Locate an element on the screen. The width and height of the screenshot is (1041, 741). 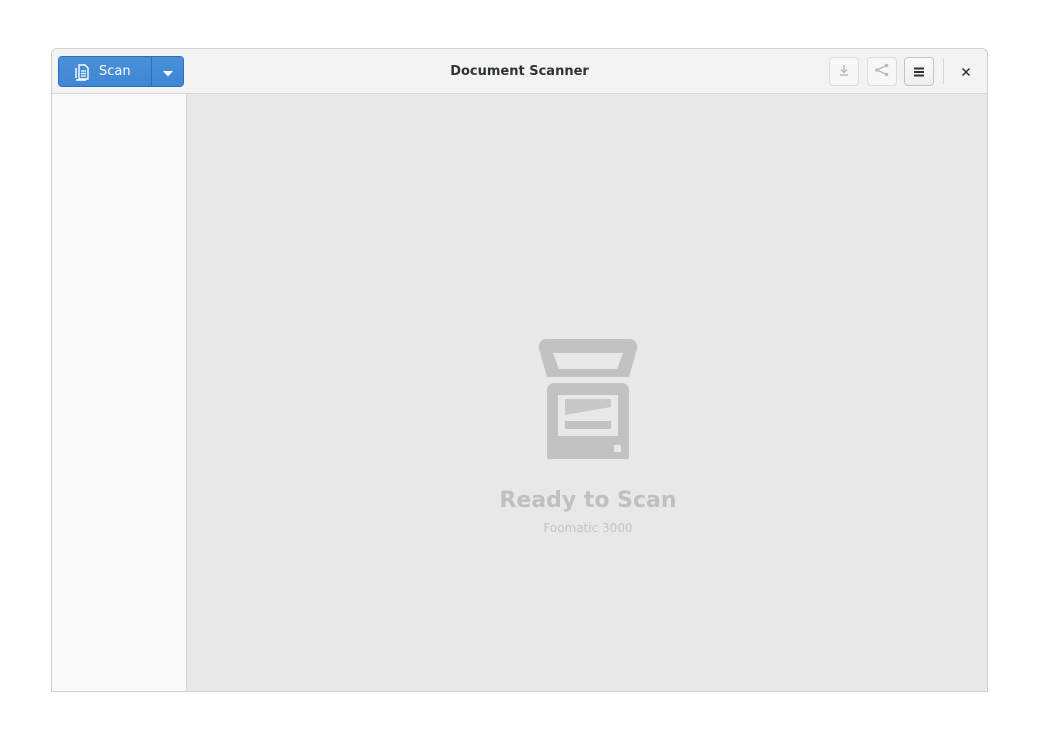
scan-options-dropdown is located at coordinates (167, 71).